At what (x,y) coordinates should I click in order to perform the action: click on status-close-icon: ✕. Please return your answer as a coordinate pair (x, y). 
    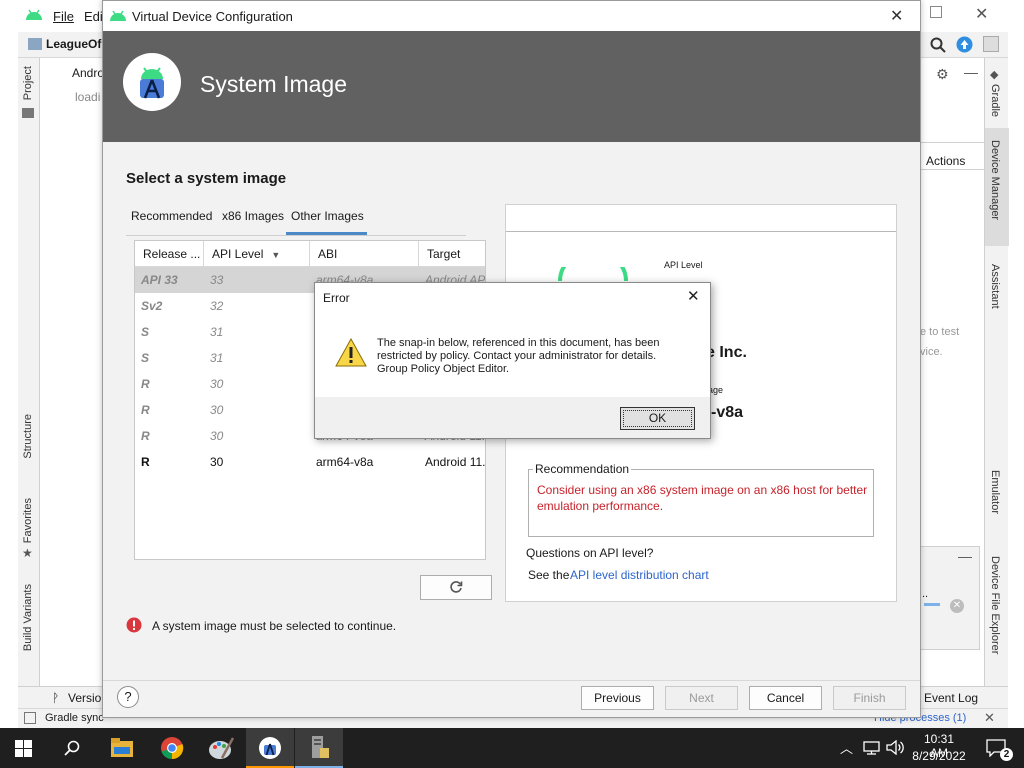
    Looking at the image, I should click on (989, 718).